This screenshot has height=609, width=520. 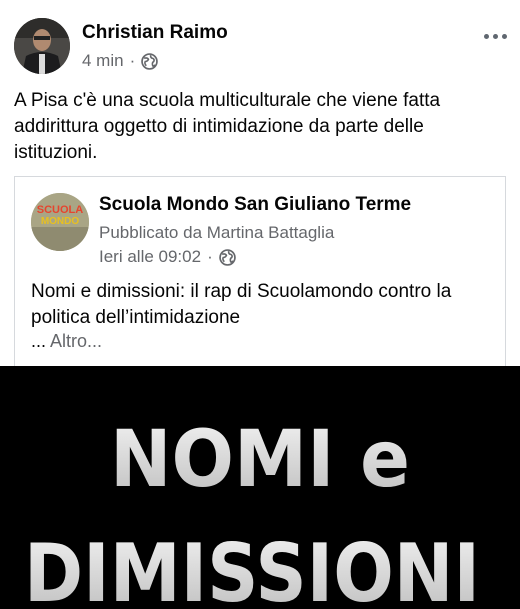 What do you see at coordinates (252, 568) in the screenshot?
I see `video-title-line2: DIMISSIONI` at bounding box center [252, 568].